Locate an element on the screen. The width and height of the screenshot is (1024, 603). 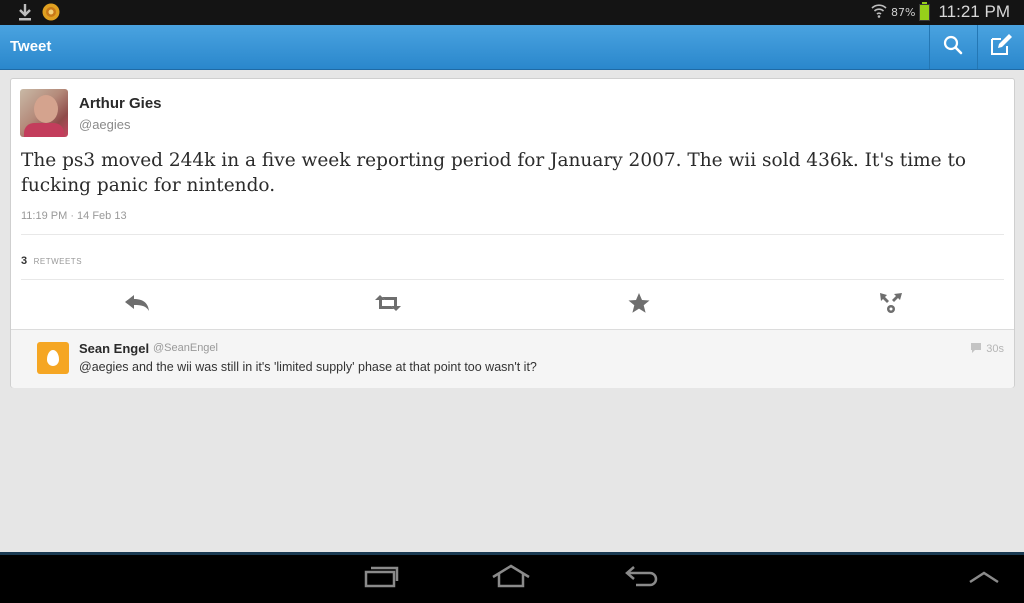
status-left is located at coordinates (39, 14).